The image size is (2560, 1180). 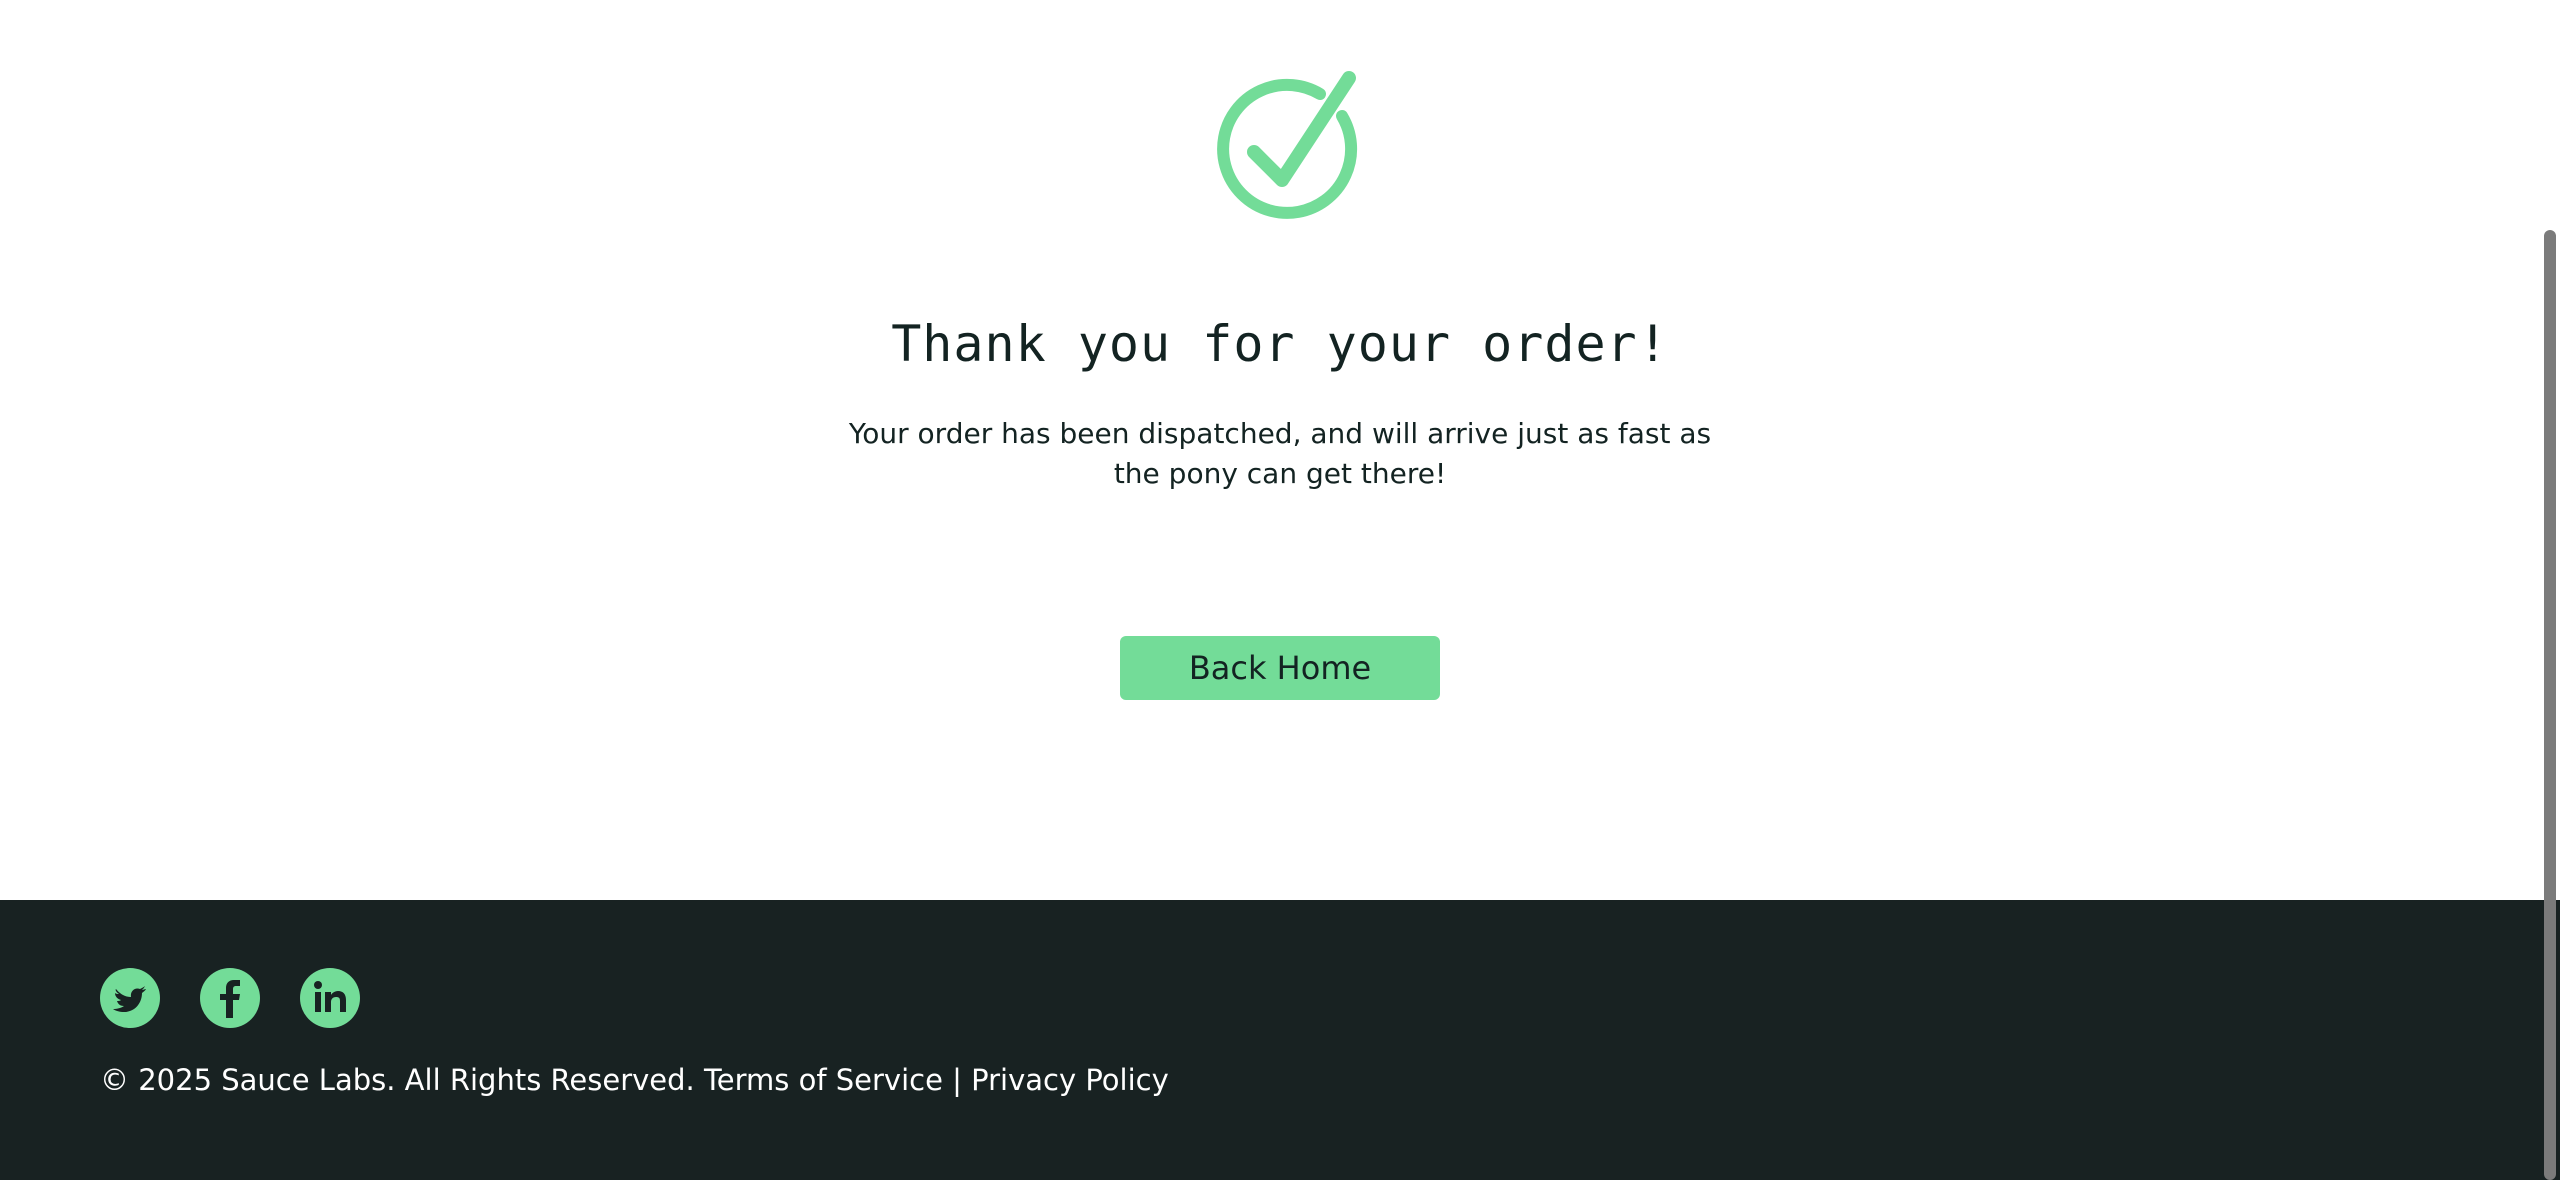 I want to click on twitter-icon, so click(x=130, y=998).